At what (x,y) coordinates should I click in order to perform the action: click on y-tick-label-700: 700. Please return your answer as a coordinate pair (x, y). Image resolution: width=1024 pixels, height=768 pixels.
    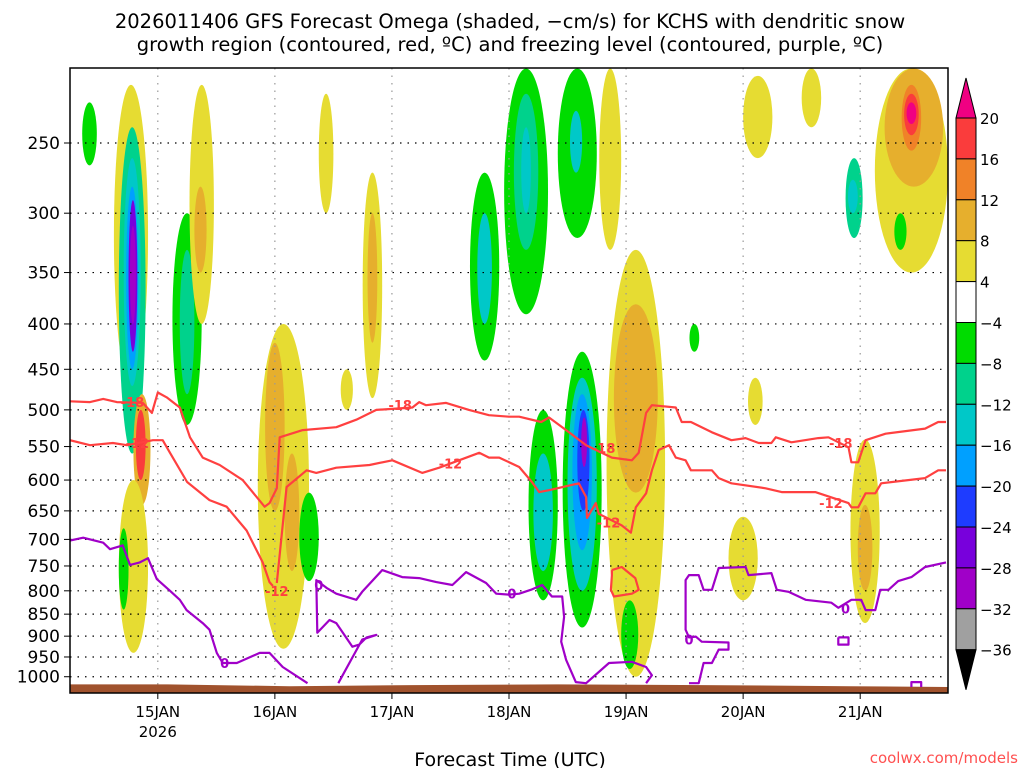
    Looking at the image, I should click on (44, 540).